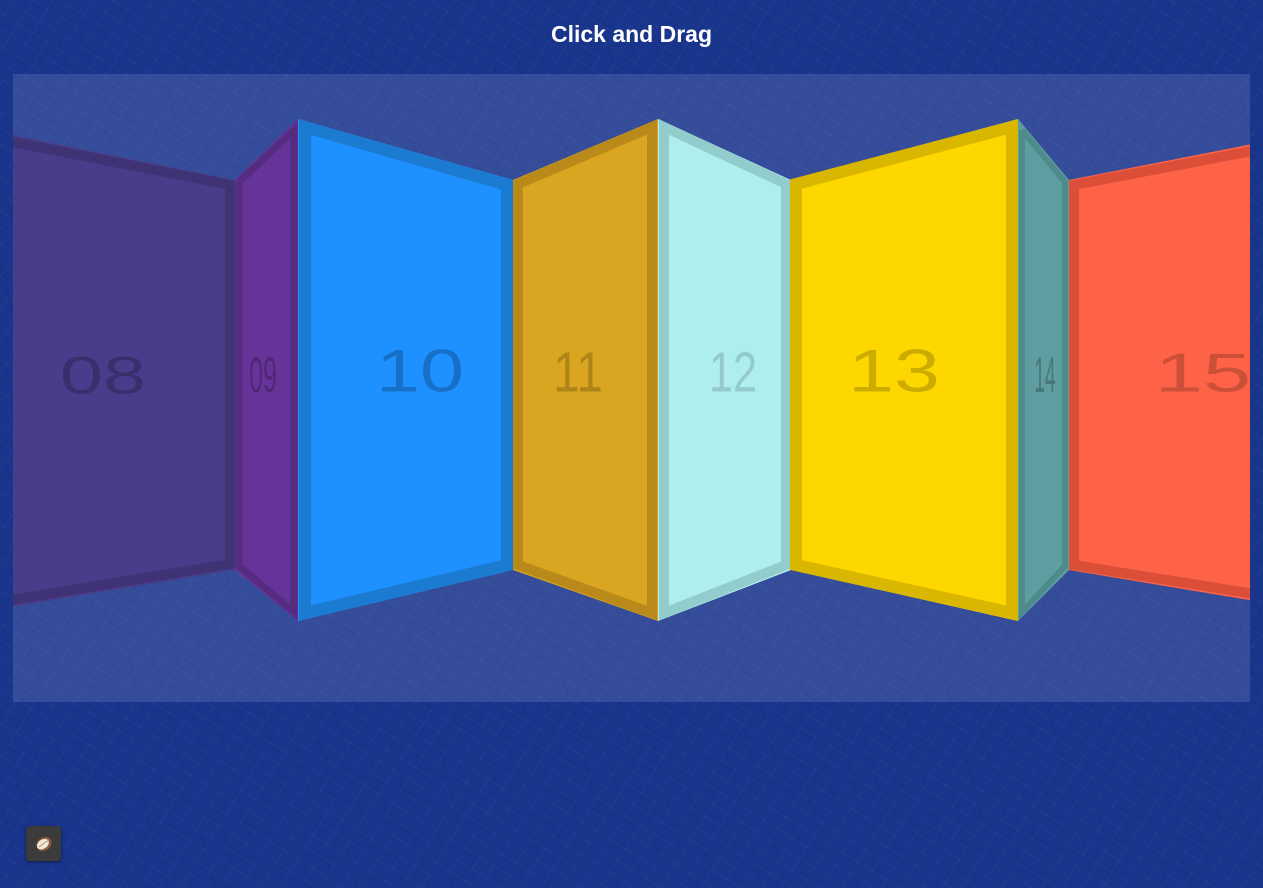 The image size is (1263, 888). Describe the element at coordinates (894, 371) in the screenshot. I see `panel-13-label: 13` at that location.